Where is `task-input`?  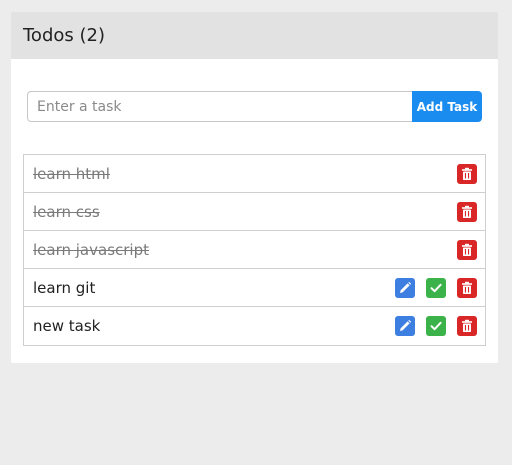 task-input is located at coordinates (219, 106).